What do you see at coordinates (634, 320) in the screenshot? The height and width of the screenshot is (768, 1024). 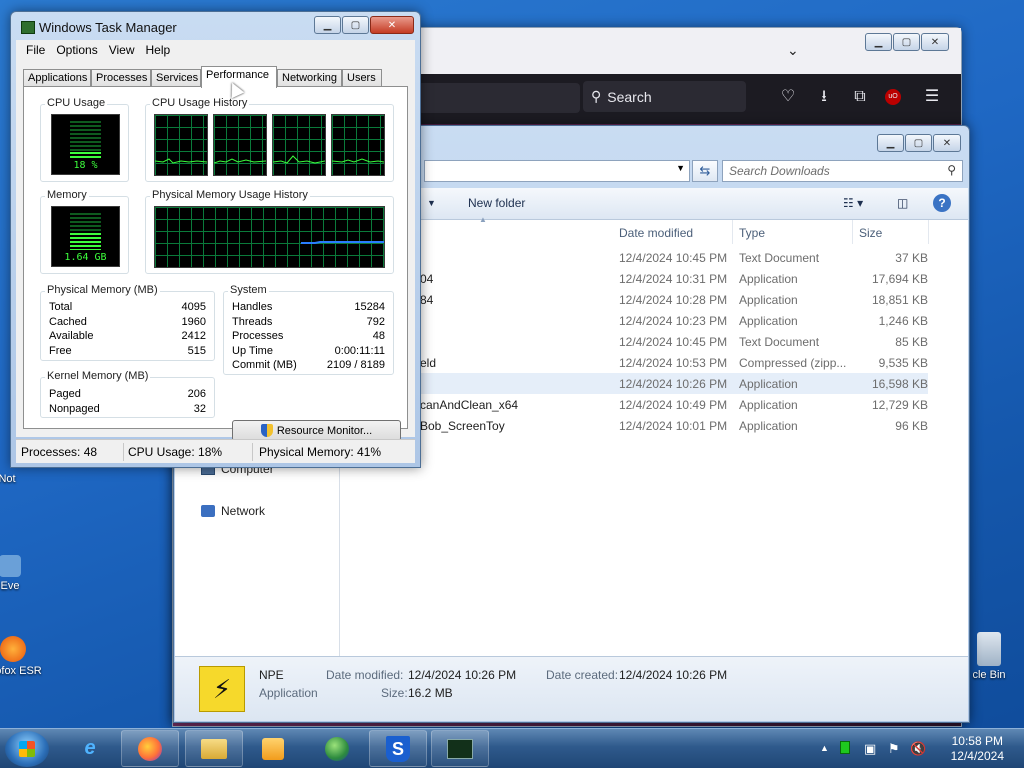 I see `file-row: 12/4/2024 10:23 PM Application 1,246 KB` at bounding box center [634, 320].